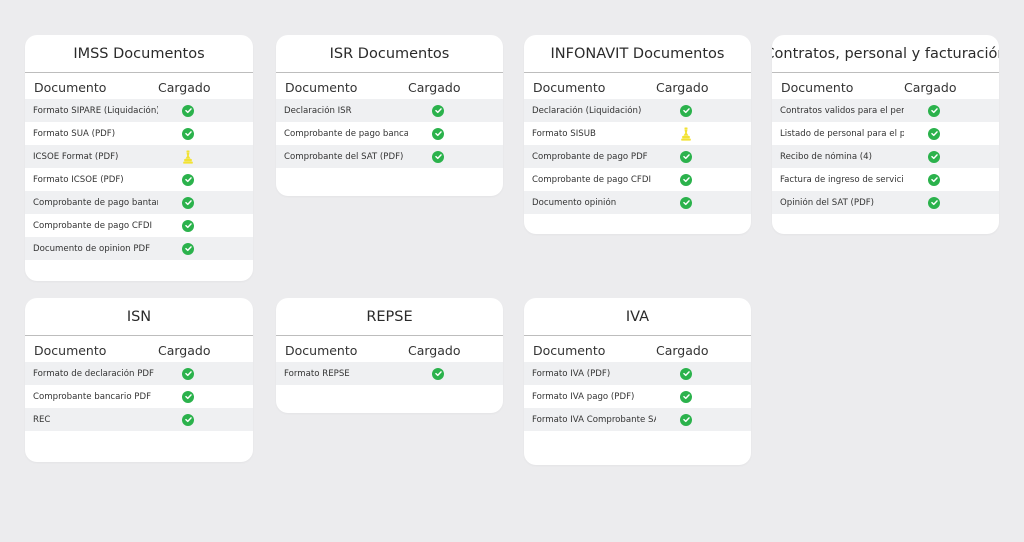 The width and height of the screenshot is (1024, 542). Describe the element at coordinates (95, 110) in the screenshot. I see `document-name: Formato SIPARE (Liquidación) PDF` at that location.